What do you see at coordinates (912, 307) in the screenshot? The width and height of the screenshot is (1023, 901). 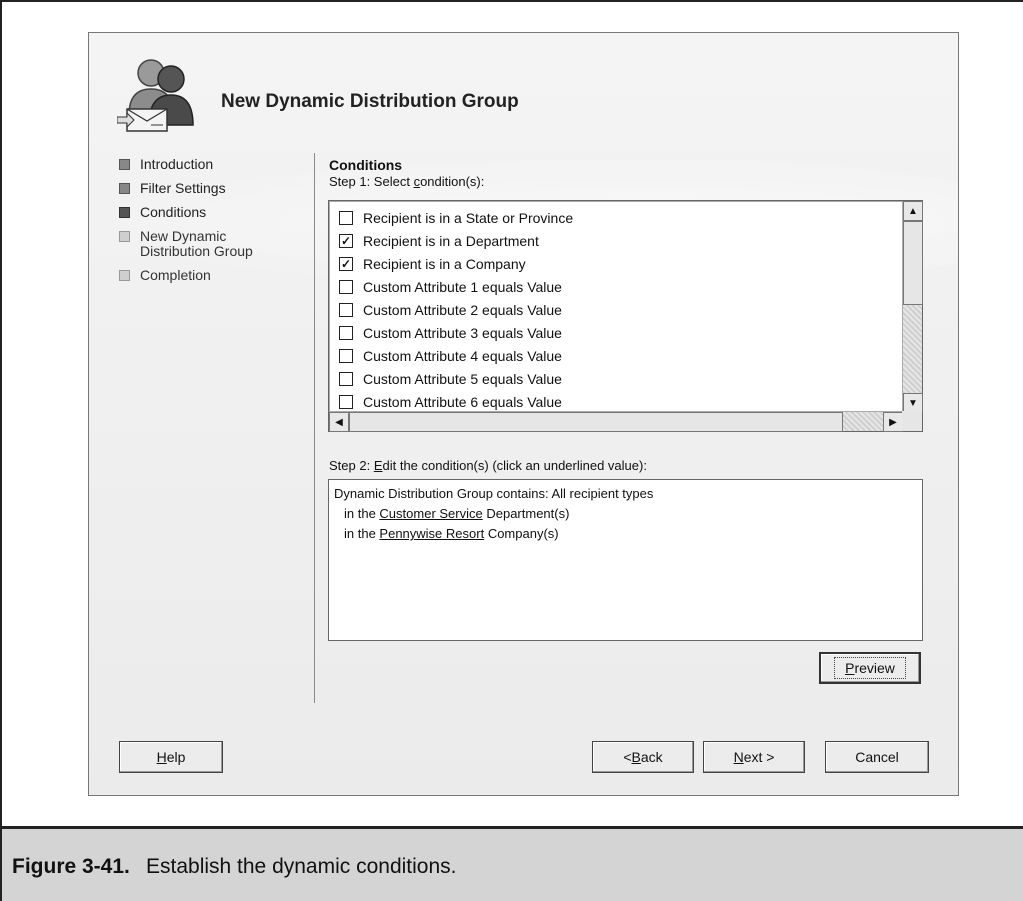 I see `vertical-scrollbar: ▲ ▼` at bounding box center [912, 307].